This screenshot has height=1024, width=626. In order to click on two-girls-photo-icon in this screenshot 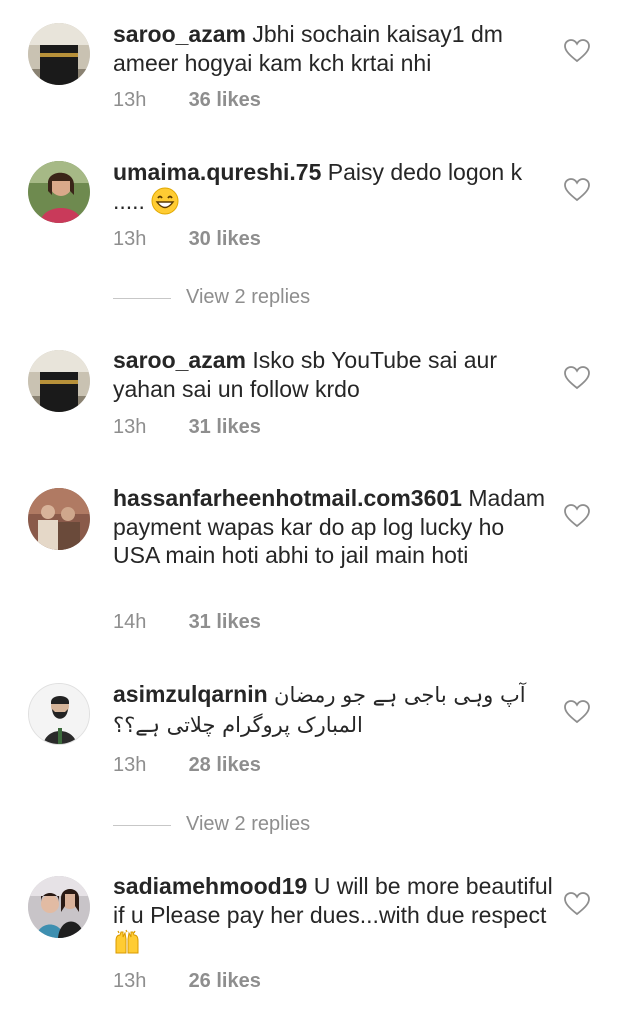, I will do `click(59, 907)`.